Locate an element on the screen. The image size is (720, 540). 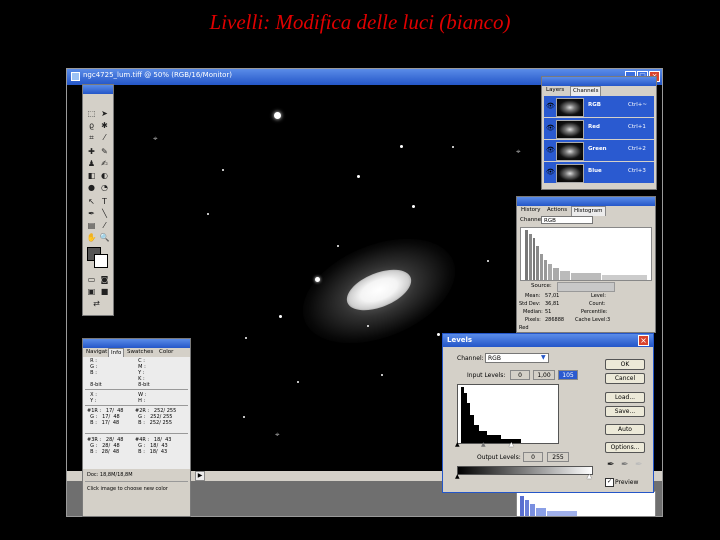
hand-tool-icon: ✋ is located at coordinates (91, 238).